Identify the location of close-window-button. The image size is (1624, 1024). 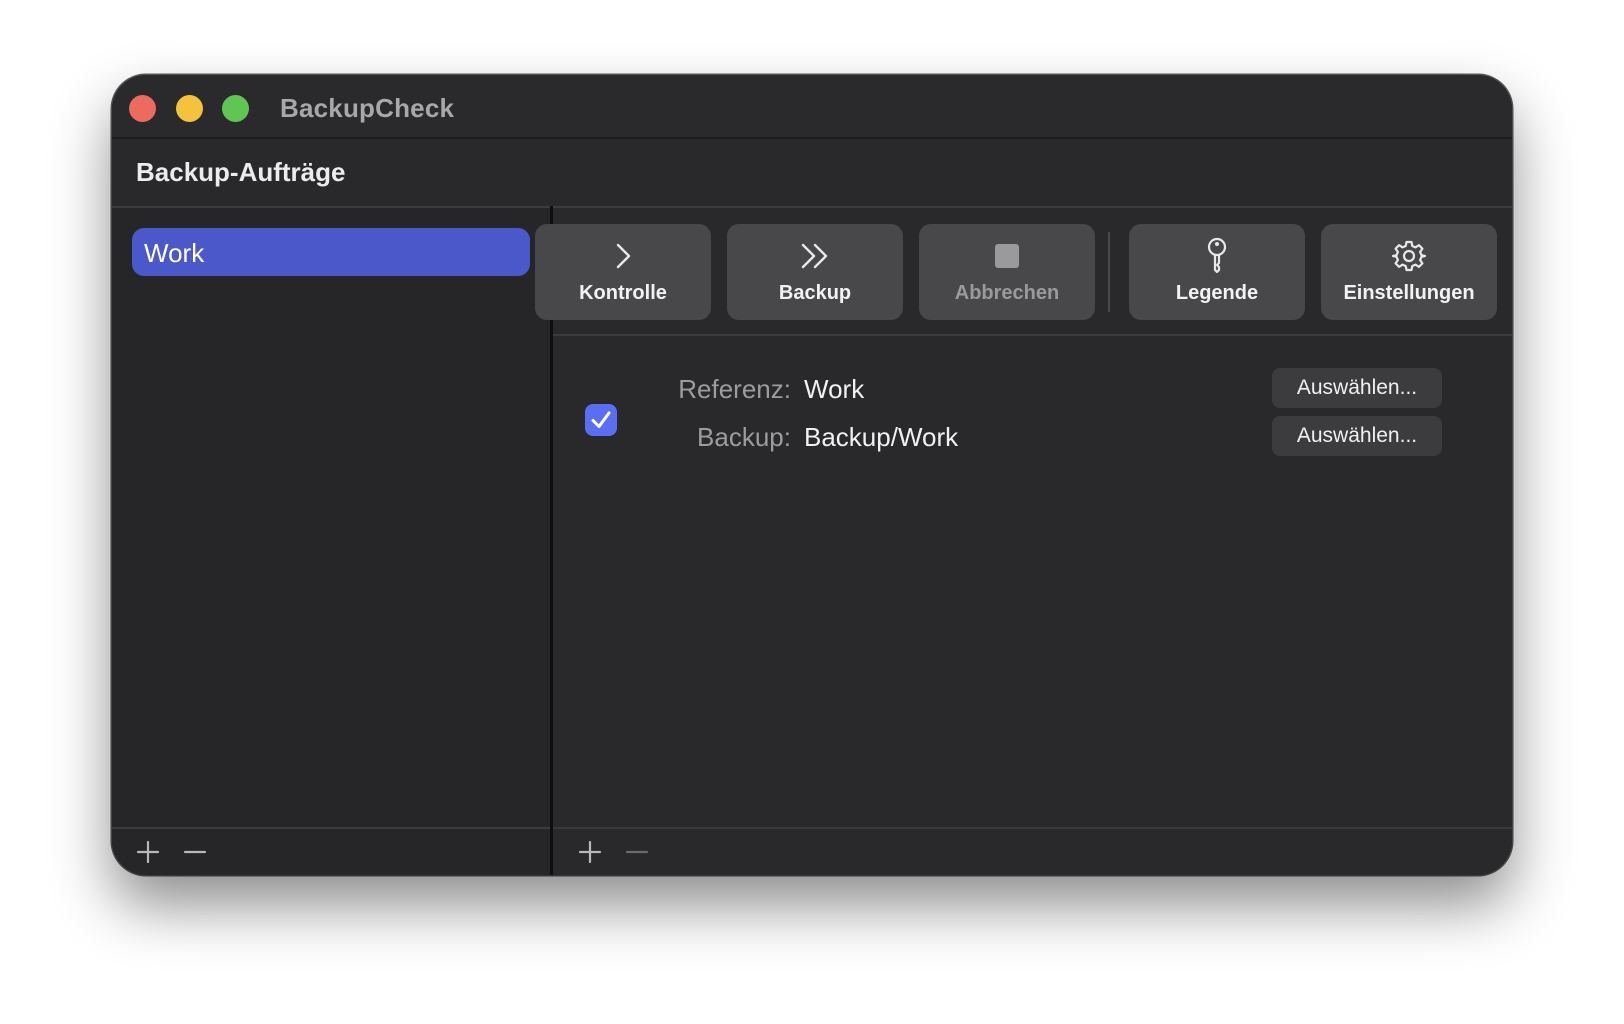
(142, 108).